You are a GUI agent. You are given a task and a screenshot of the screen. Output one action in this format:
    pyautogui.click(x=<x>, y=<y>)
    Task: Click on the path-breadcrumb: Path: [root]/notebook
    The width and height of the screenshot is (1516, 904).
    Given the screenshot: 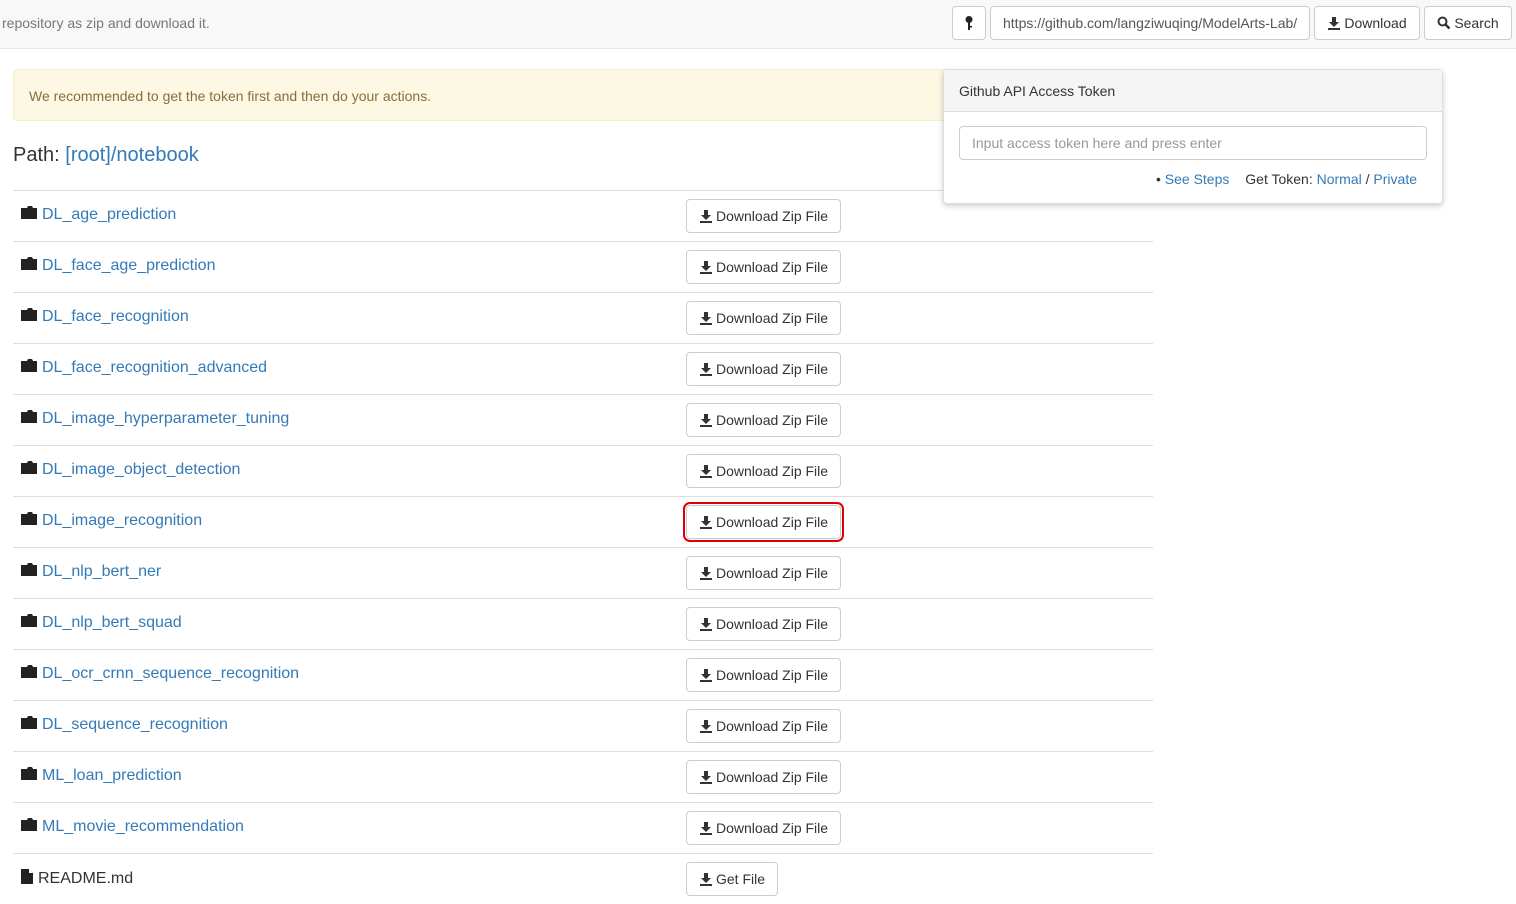 What is the action you would take?
    pyautogui.click(x=106, y=155)
    